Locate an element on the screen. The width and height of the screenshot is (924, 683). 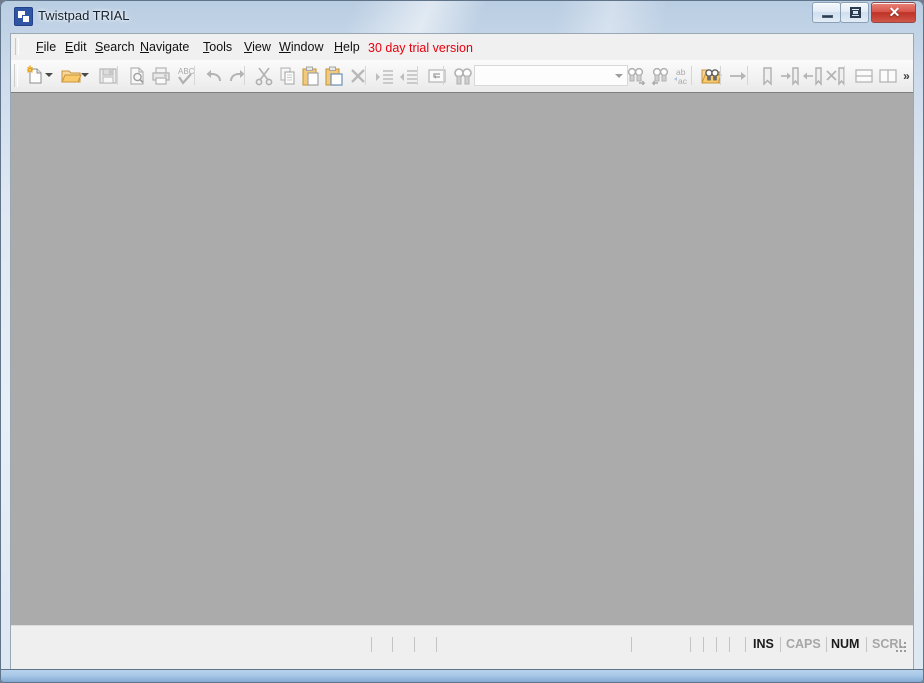
find-button is located at coordinates (463, 76).